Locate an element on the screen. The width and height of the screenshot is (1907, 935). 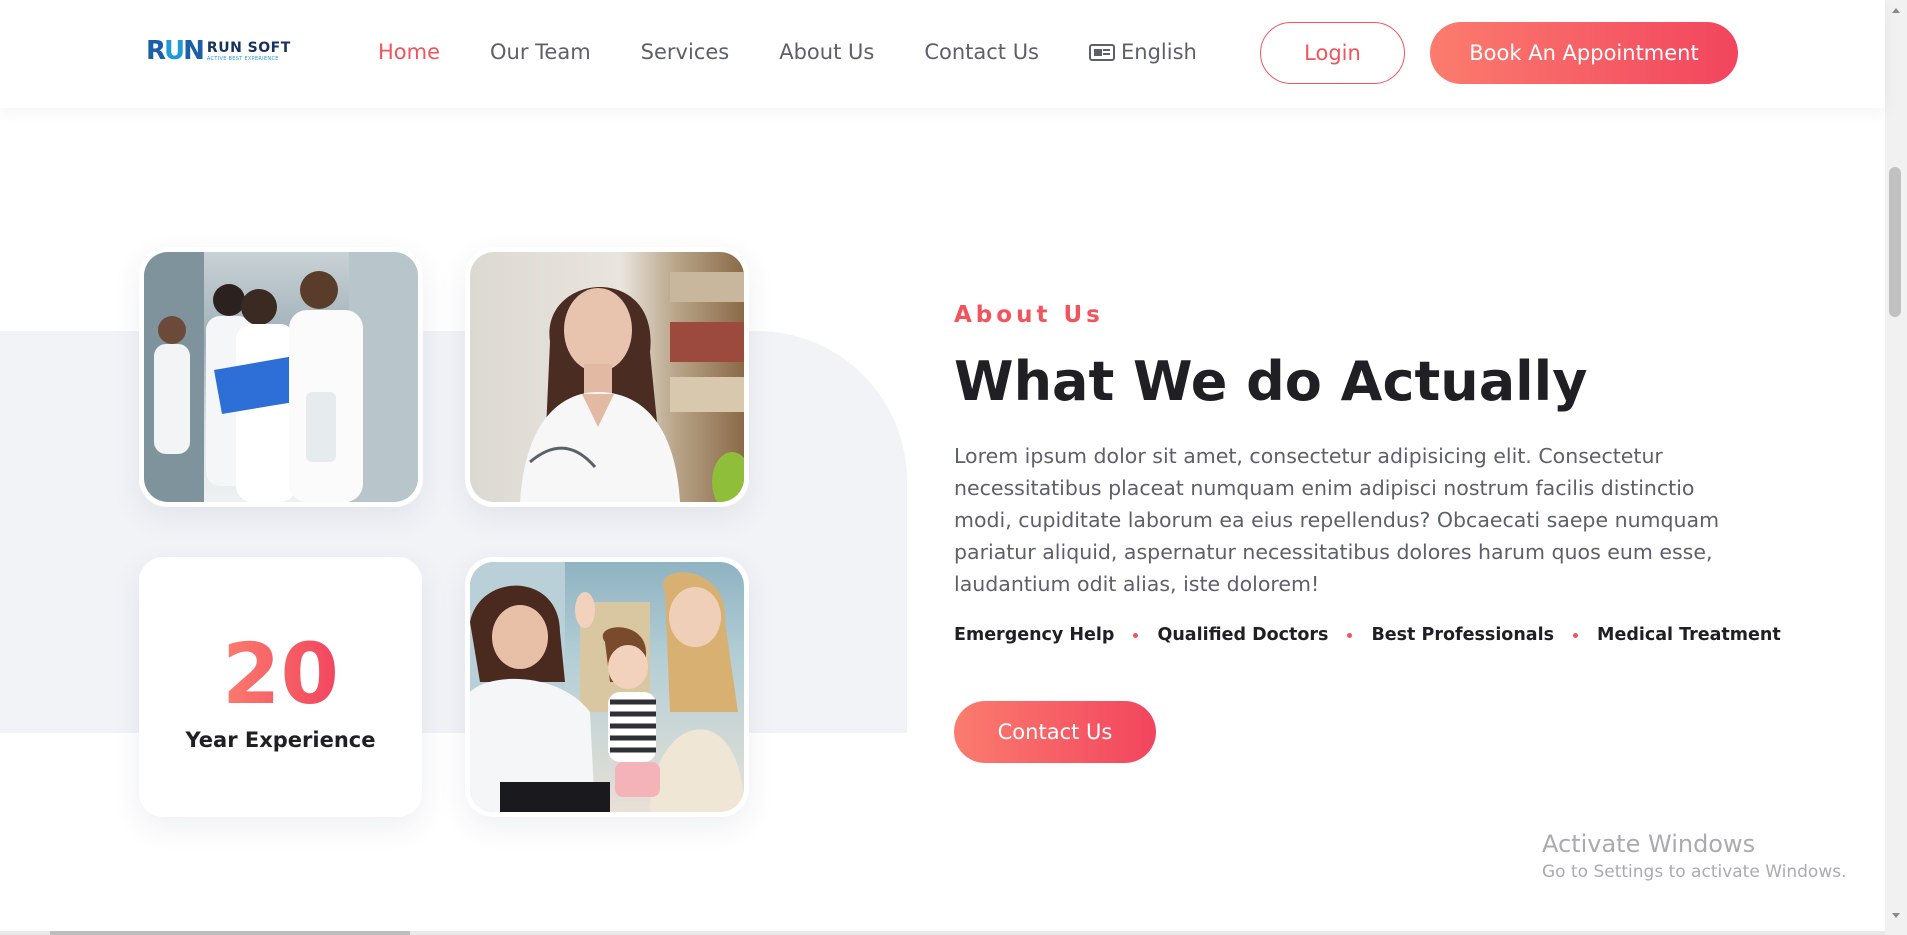
feature-item: Medical Treatment is located at coordinates (1689, 635).